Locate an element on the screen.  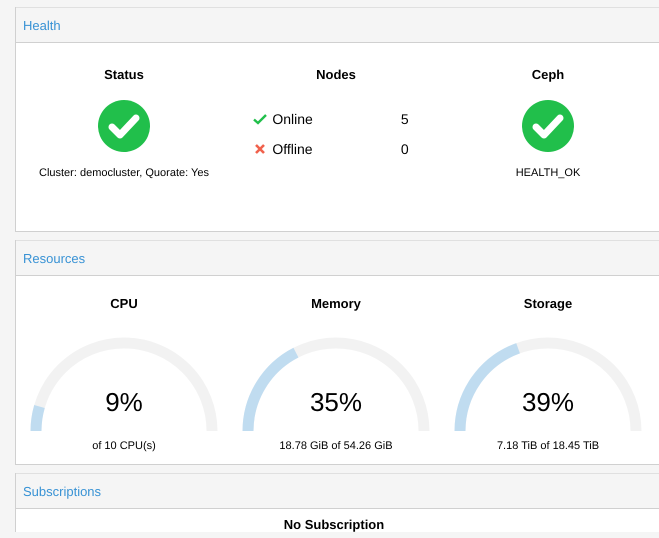
panel-title: Subscriptions is located at coordinates (62, 491).